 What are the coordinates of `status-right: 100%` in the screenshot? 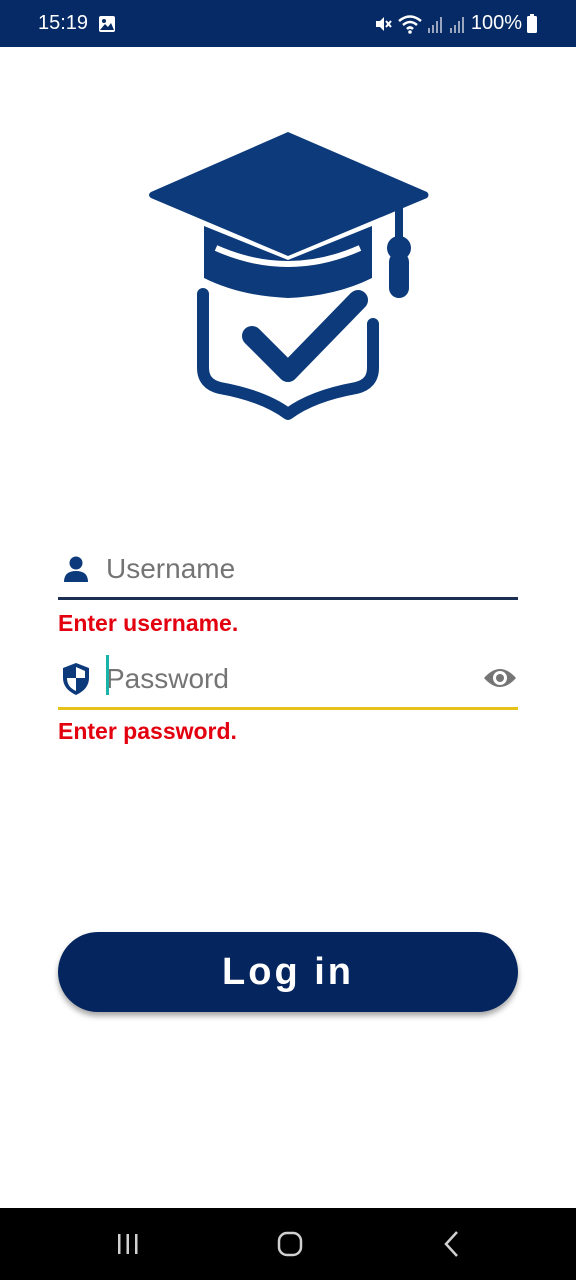 It's located at (455, 23).